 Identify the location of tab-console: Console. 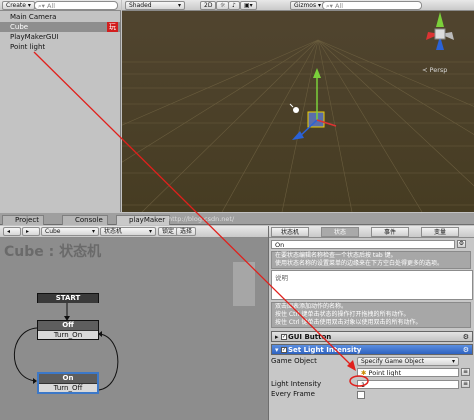
(85, 220).